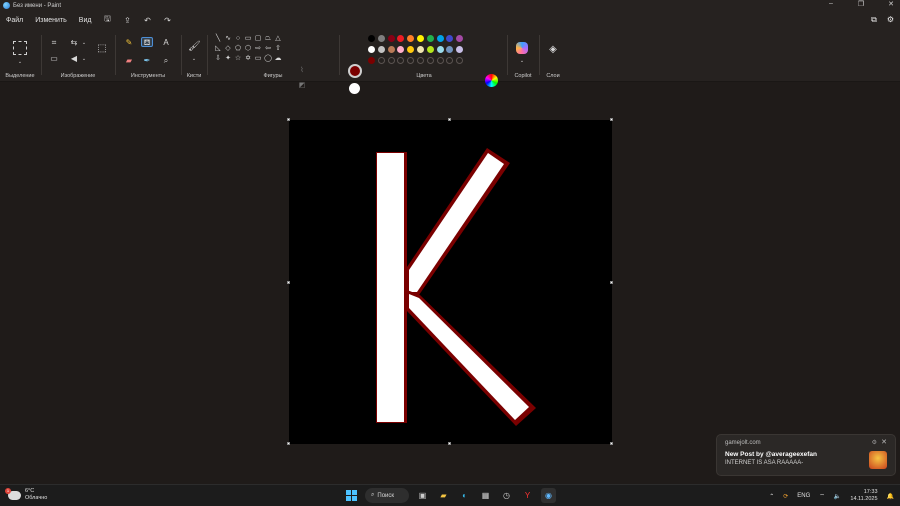  Describe the element at coordinates (129, 61) in the screenshot. I see `eraser-icon: ▰` at that location.